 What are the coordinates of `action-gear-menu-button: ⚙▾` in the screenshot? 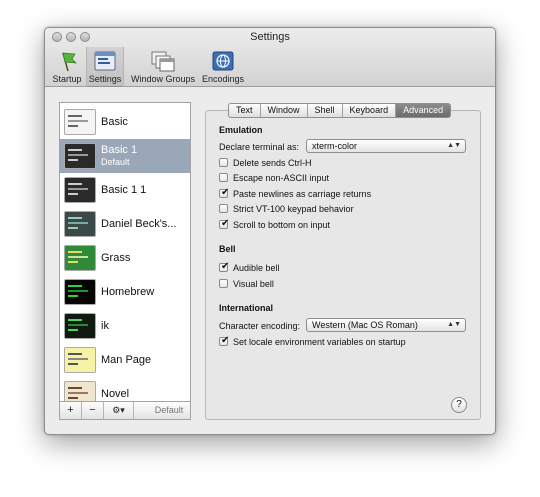 It's located at (119, 410).